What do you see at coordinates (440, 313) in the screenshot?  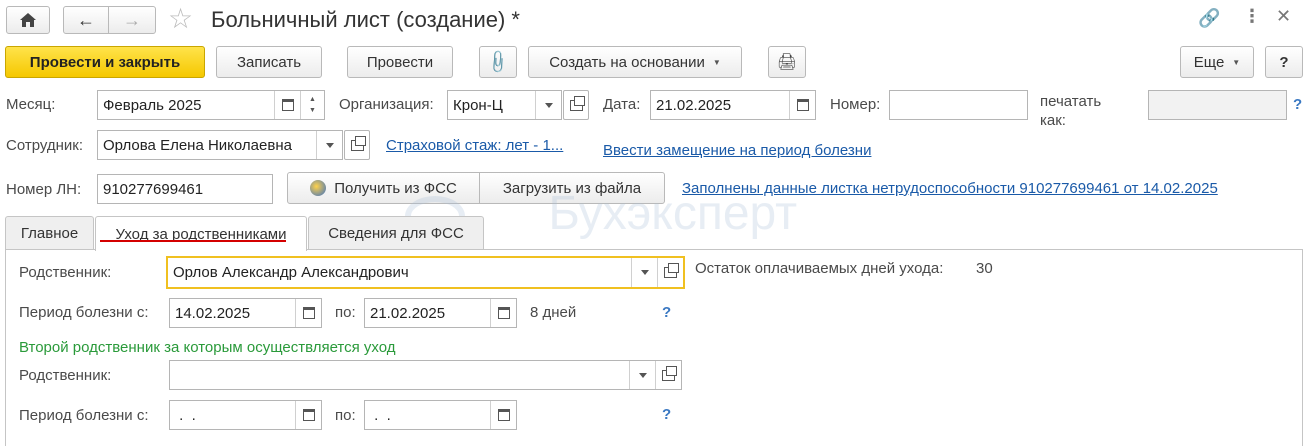 I see `period-to-field: 21.02.2025` at bounding box center [440, 313].